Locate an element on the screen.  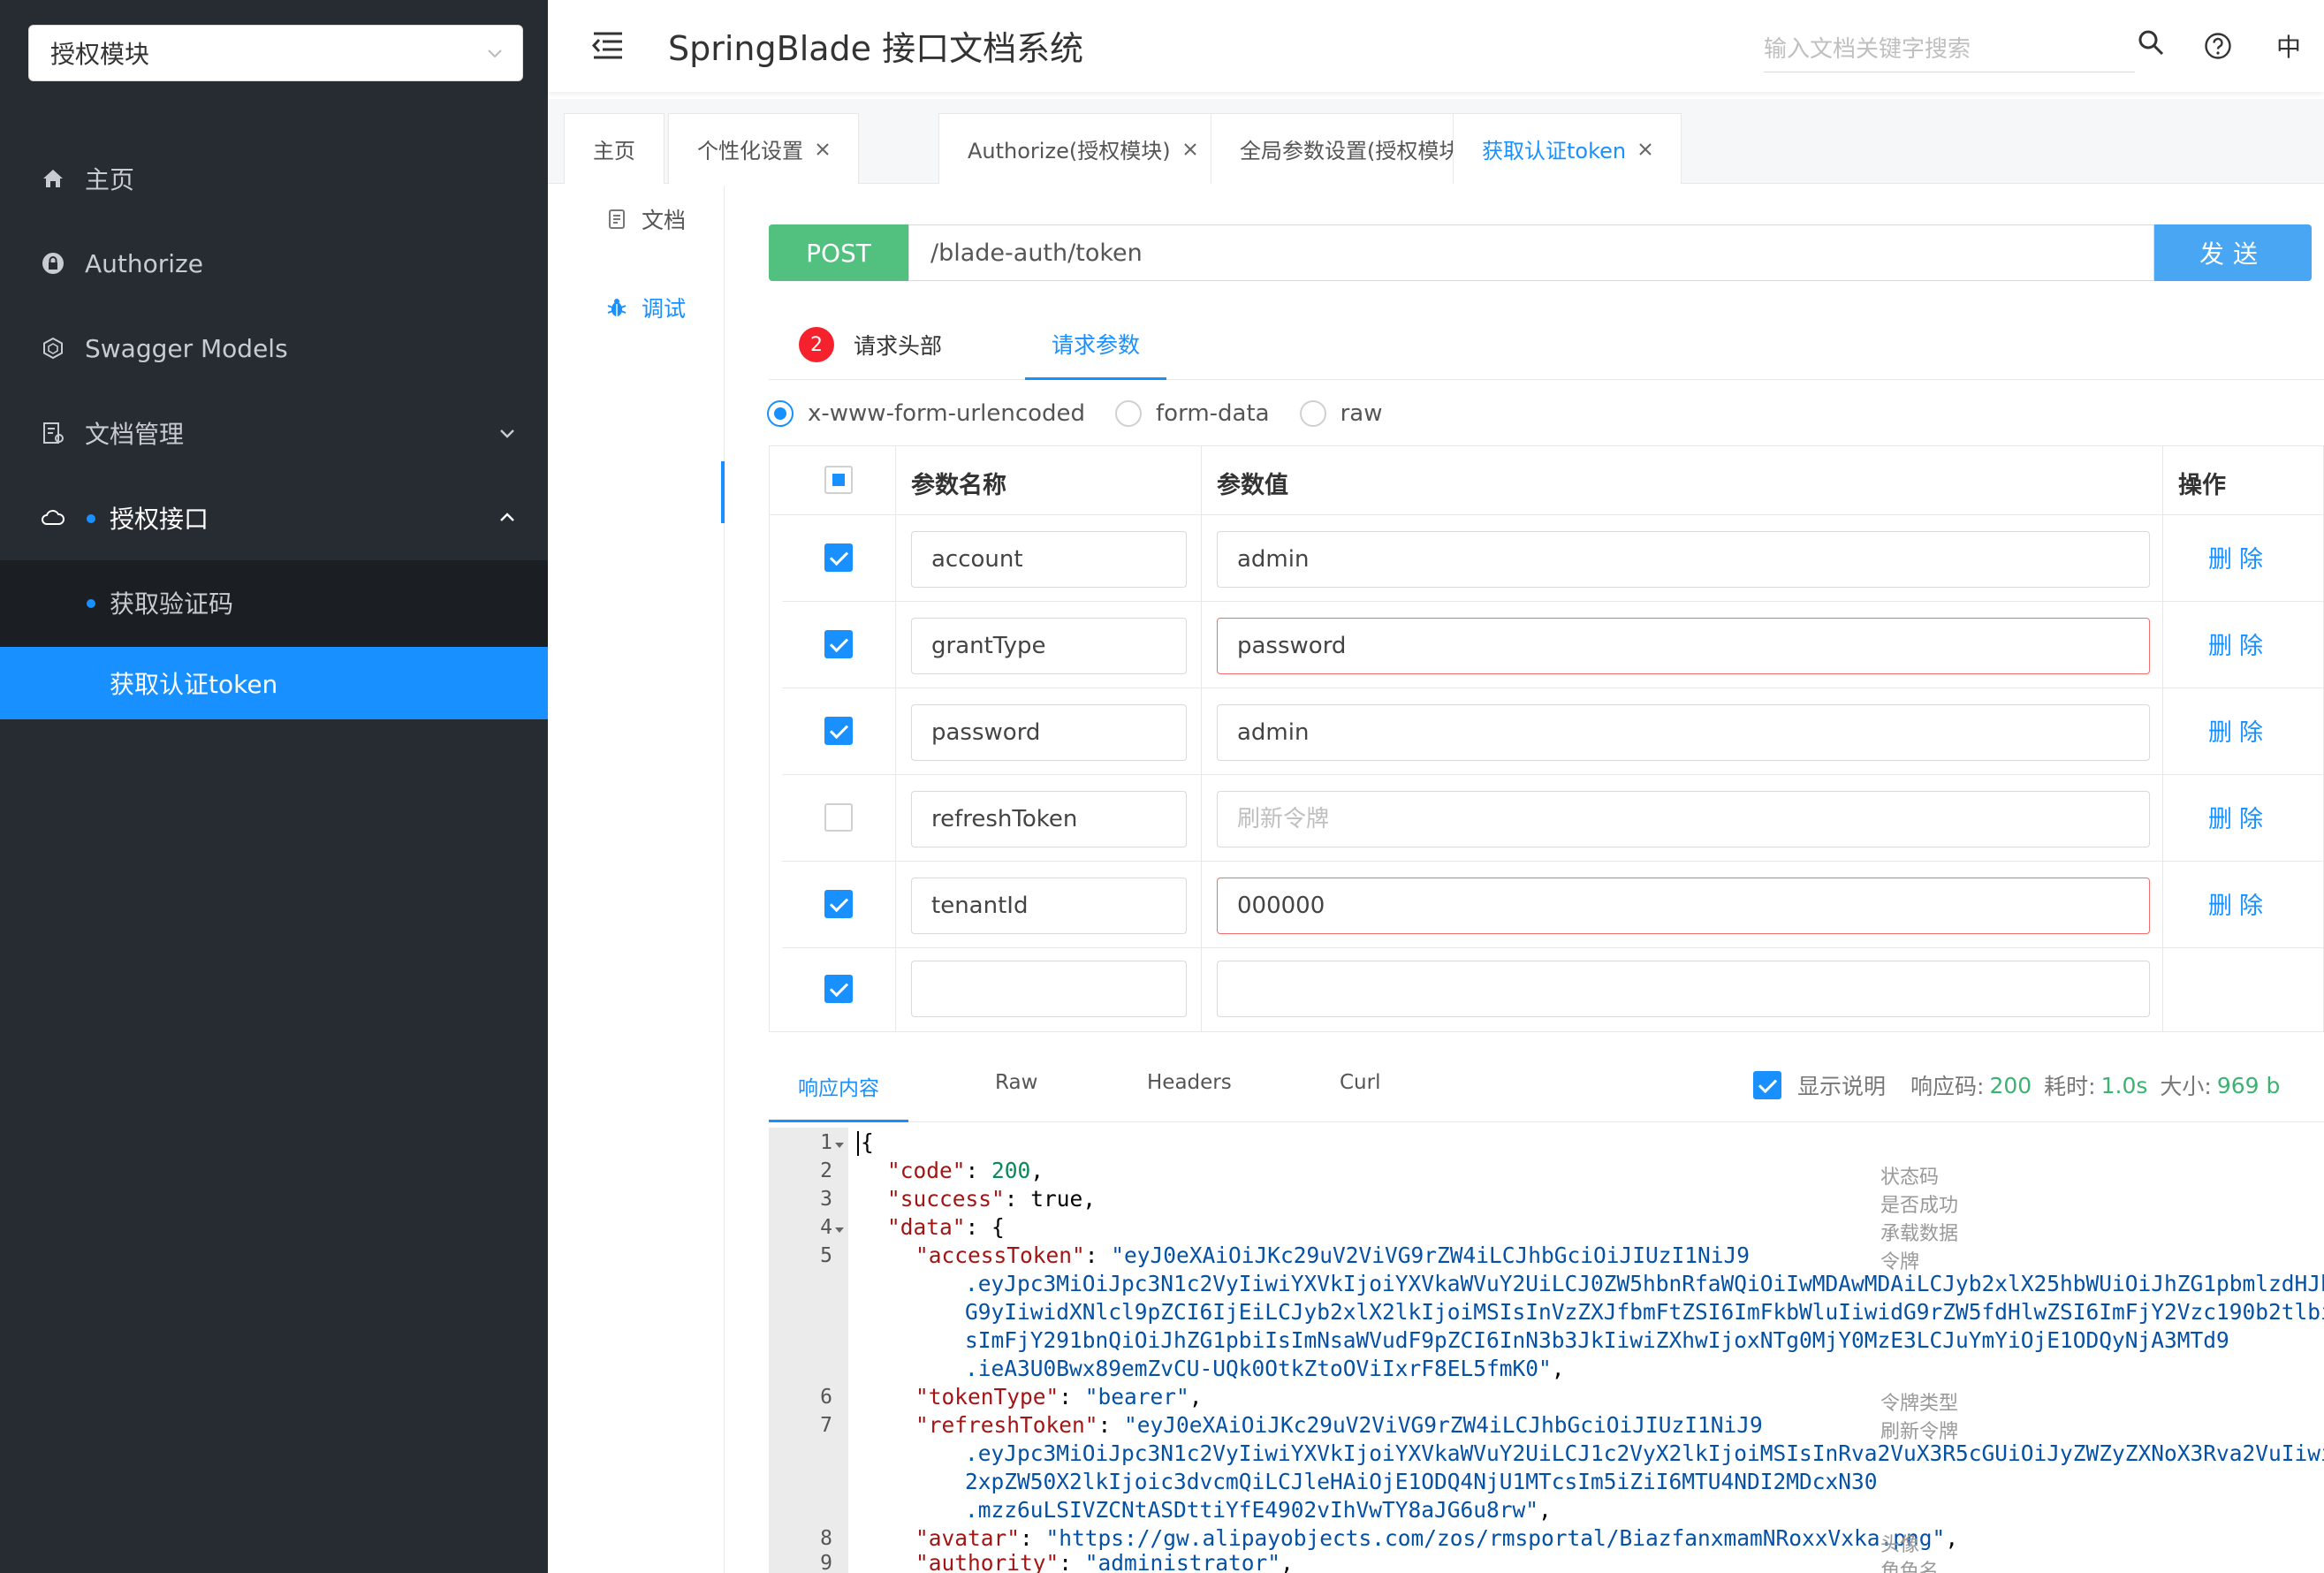
col-header-op: 操作 is located at coordinates (2202, 485).